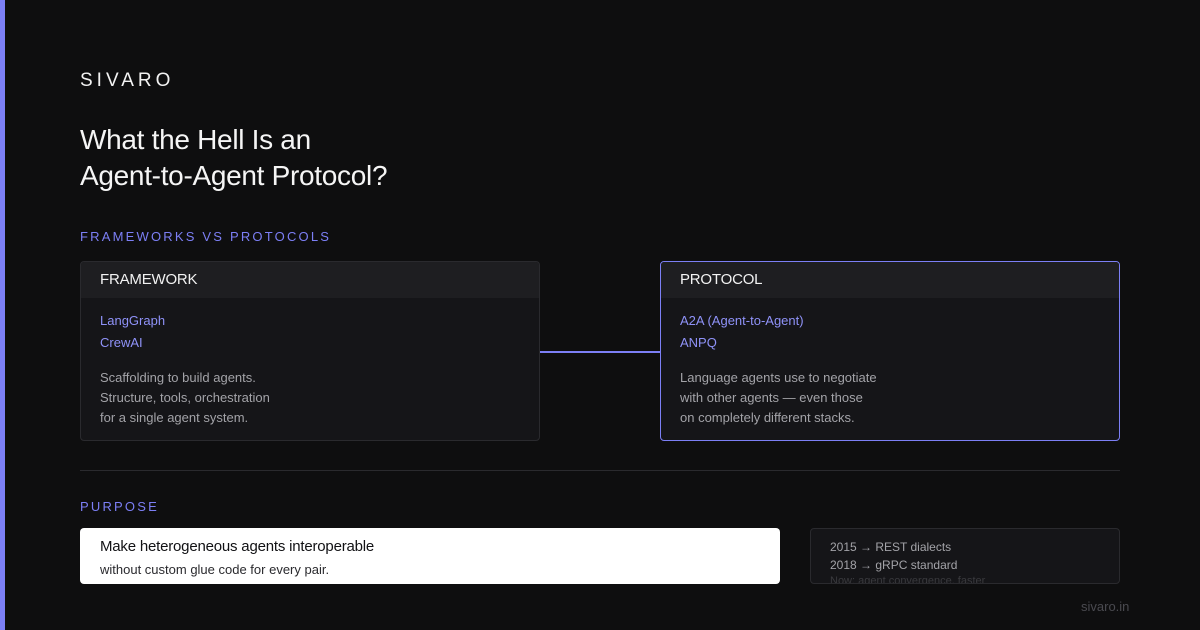 This screenshot has height=630, width=1200. I want to click on protocol-item: A2A (Agent-to-Agent), so click(742, 320).